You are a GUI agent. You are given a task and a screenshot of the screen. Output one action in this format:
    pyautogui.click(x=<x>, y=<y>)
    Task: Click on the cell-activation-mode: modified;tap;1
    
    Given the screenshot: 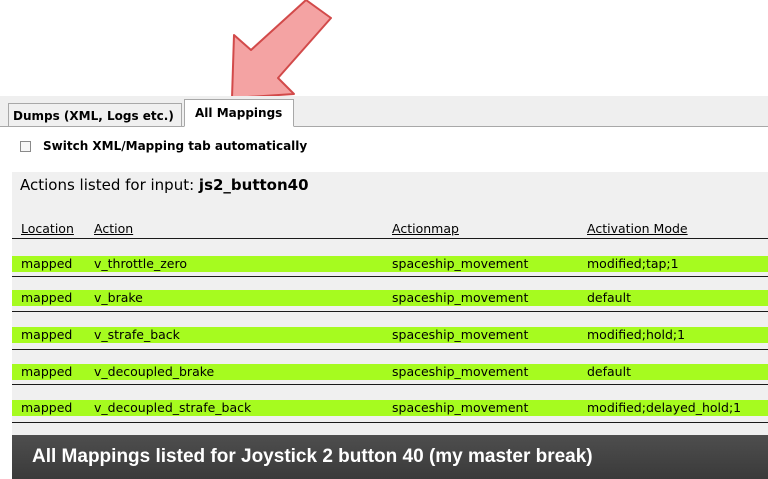 What is the action you would take?
    pyautogui.click(x=633, y=263)
    